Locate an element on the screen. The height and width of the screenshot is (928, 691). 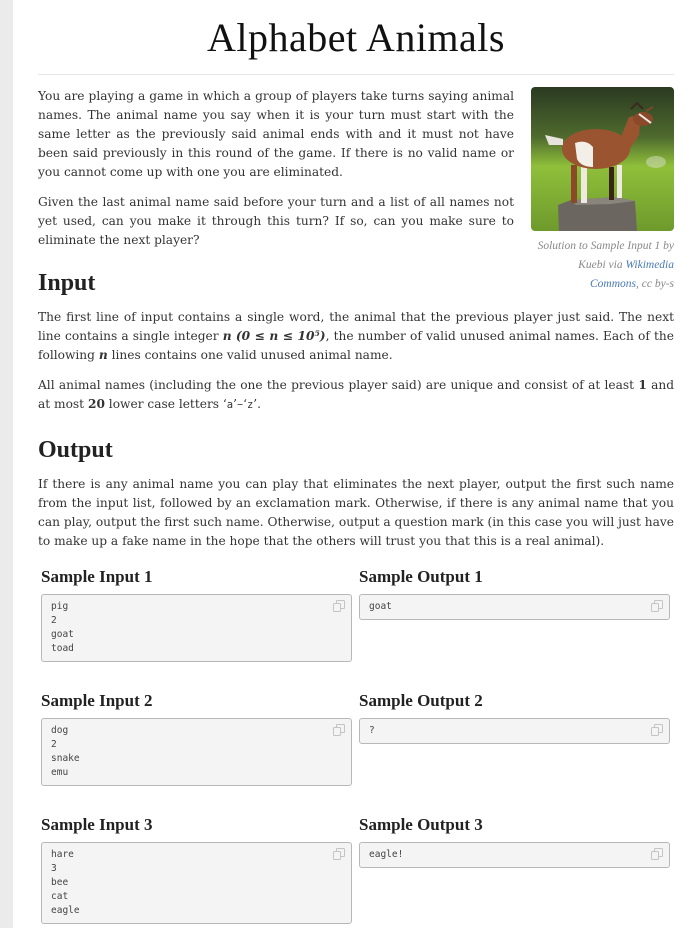
sample-input-text: pig 2 goat toad is located at coordinates (196, 628).